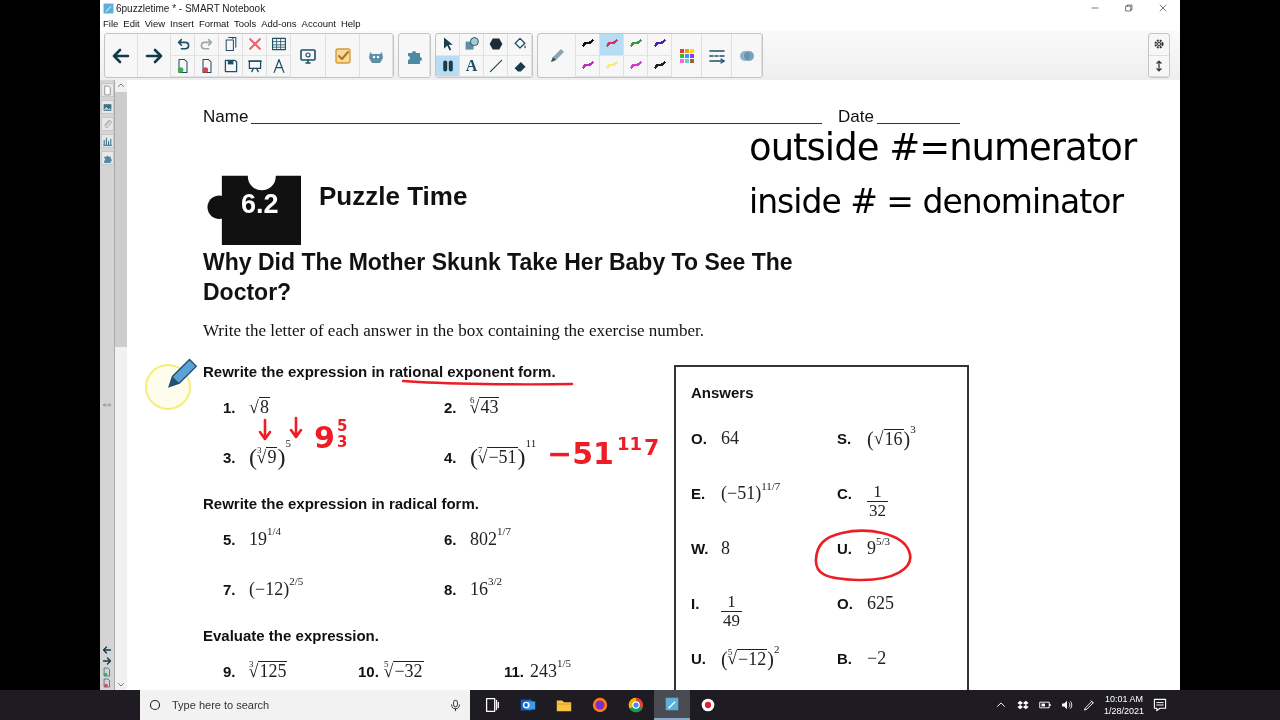  Describe the element at coordinates (891, 437) in the screenshot. I see `math-expression: (√16)$^{3}$` at that location.